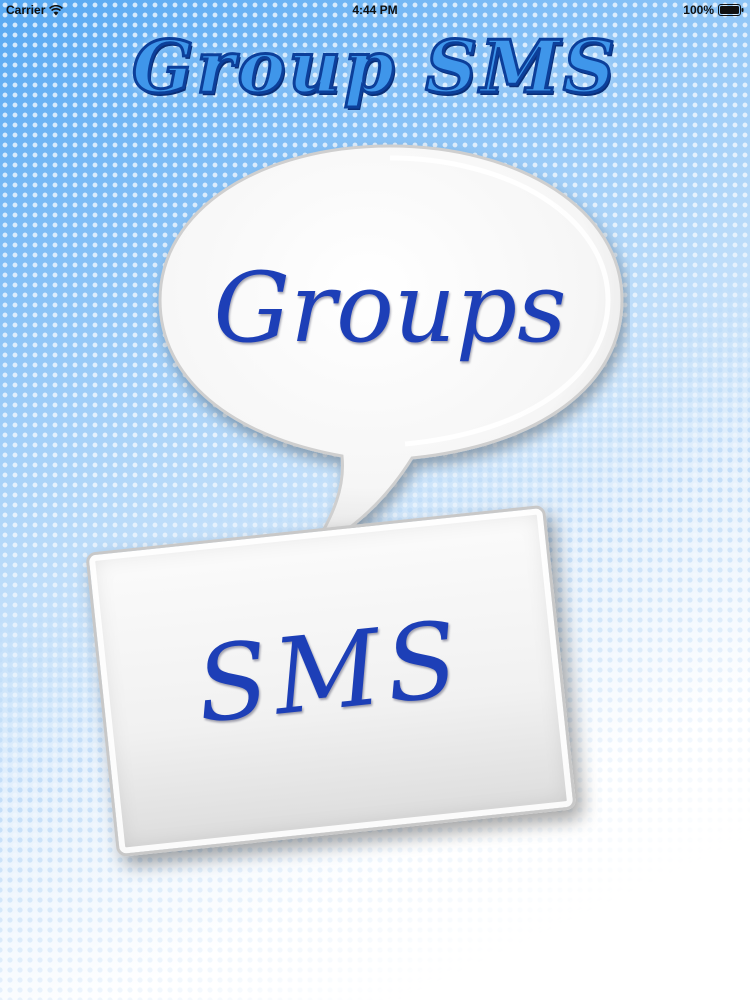 This screenshot has height=1000, width=750. I want to click on battery-percent: 100%, so click(698, 10).